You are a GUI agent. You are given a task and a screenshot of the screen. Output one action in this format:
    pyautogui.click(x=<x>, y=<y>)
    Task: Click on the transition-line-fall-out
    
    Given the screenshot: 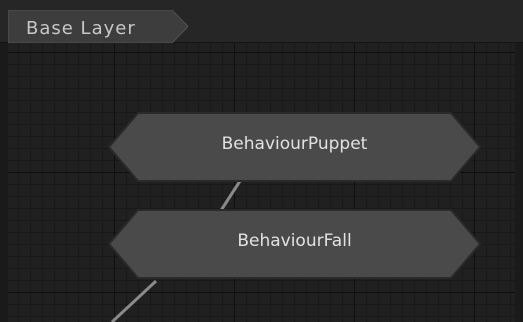 What is the action you would take?
    pyautogui.click(x=134, y=300)
    